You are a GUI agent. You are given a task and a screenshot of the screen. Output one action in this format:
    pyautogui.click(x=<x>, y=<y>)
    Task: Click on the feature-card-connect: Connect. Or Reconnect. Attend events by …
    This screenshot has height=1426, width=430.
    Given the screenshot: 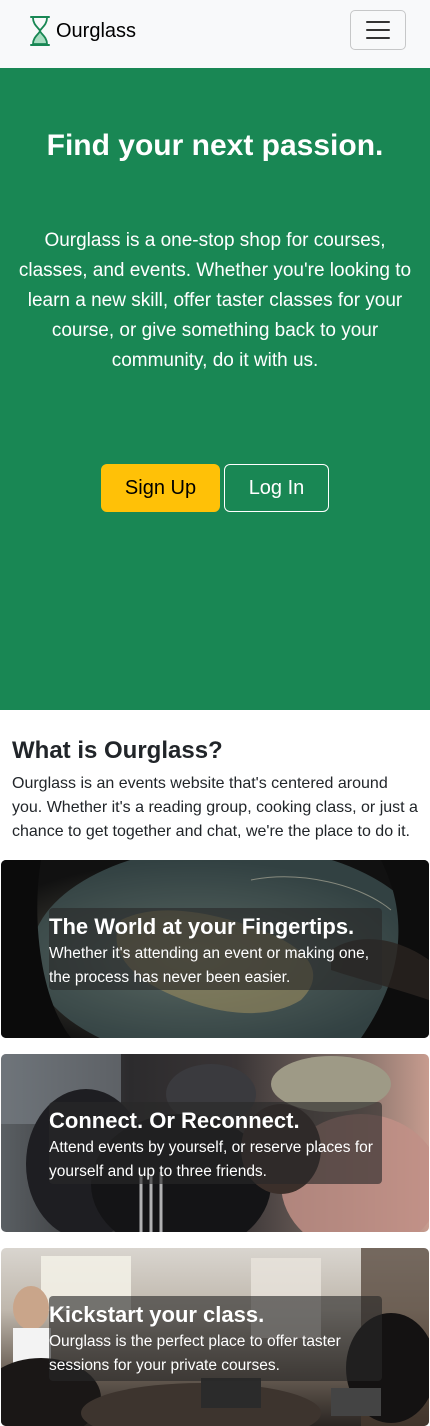 What is the action you would take?
    pyautogui.click(x=215, y=1143)
    